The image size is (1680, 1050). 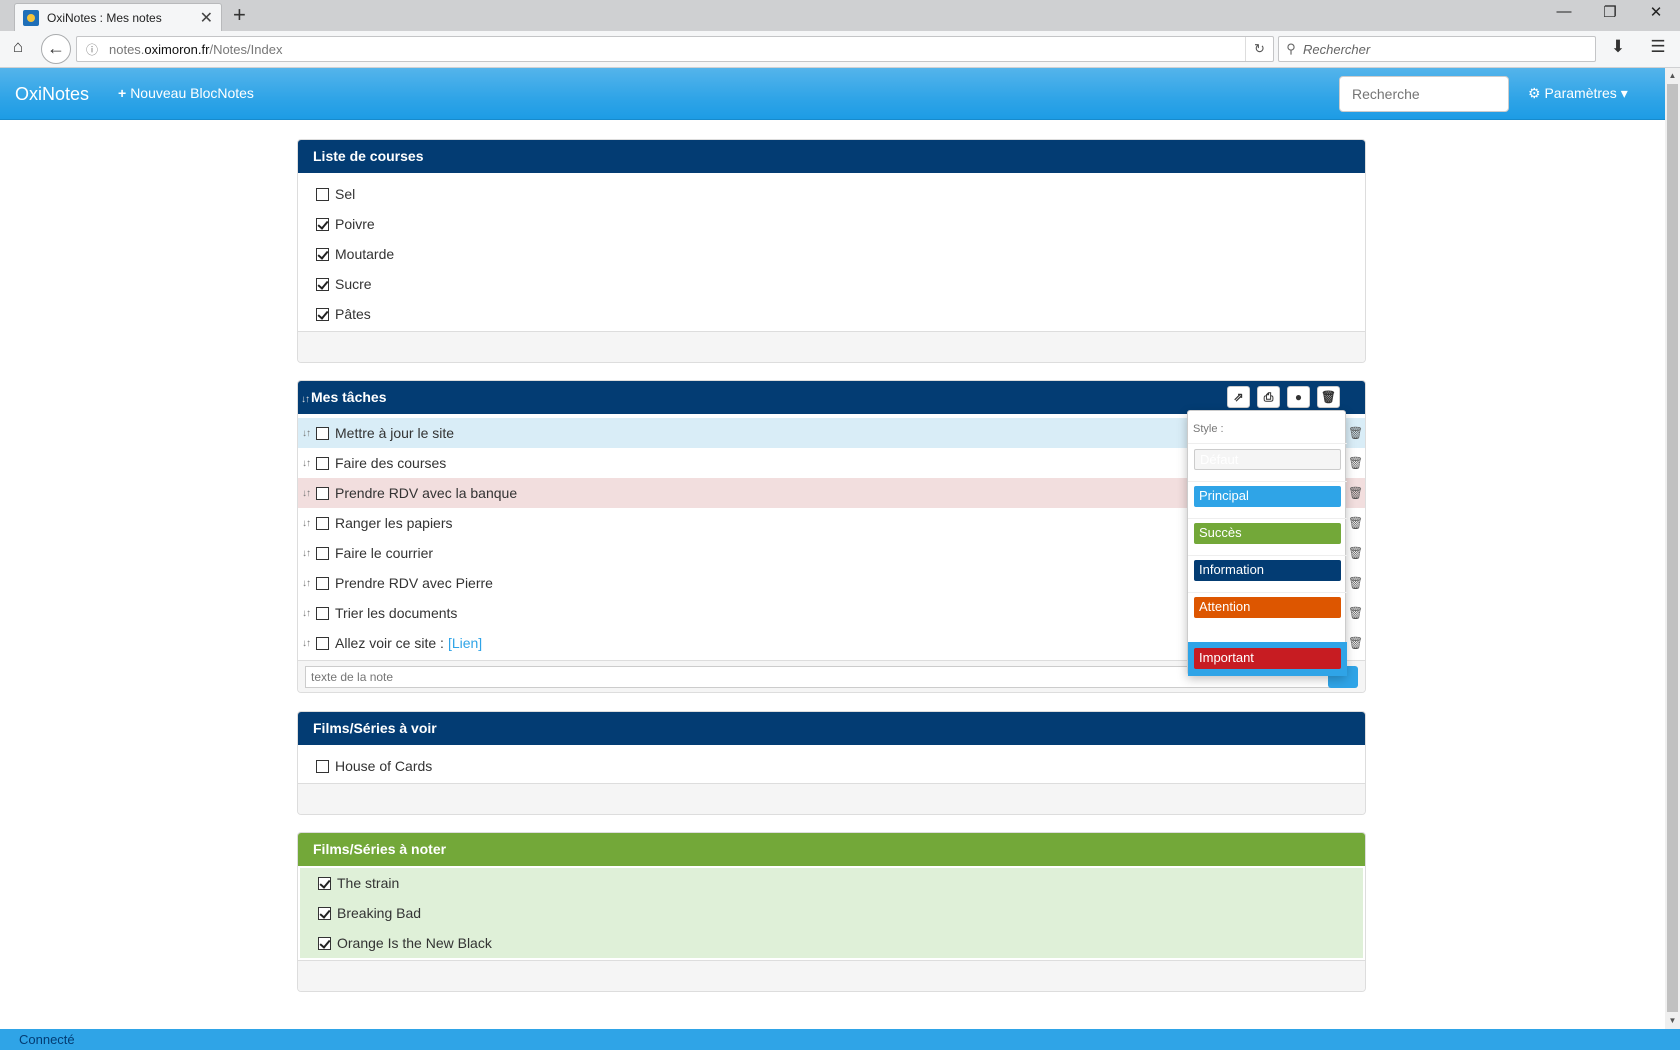 I want to click on style-option-row: Succès, so click(x=1267, y=536).